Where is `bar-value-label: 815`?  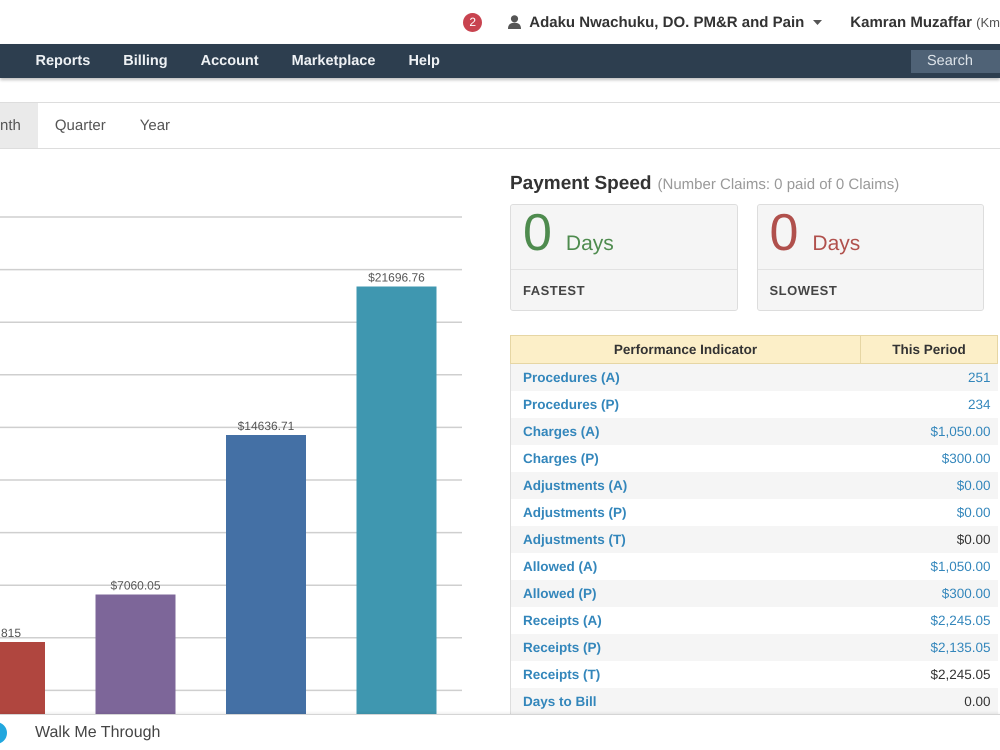
bar-value-label: 815 is located at coordinates (11, 633).